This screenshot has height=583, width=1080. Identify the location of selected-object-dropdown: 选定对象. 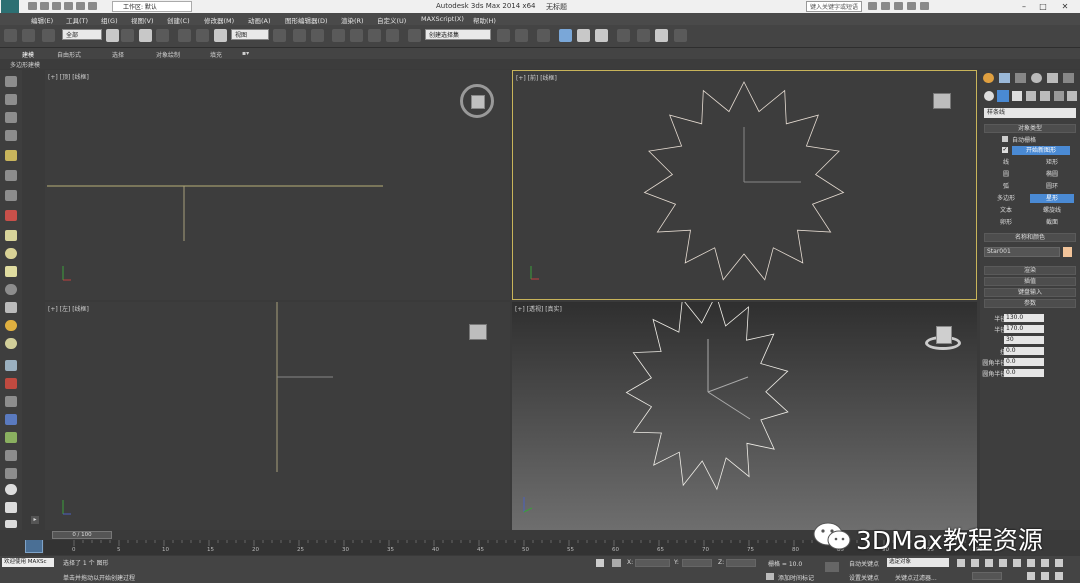
(918, 562).